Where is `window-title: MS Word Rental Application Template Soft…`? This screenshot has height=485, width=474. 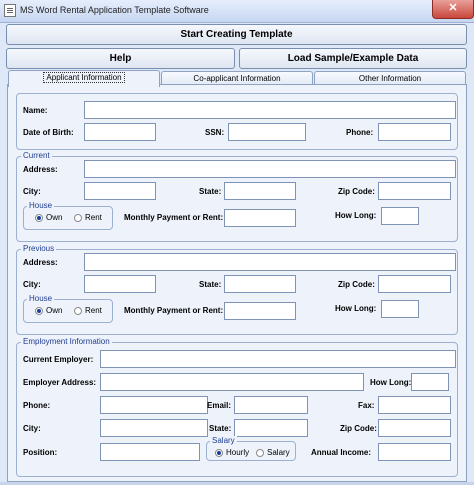 window-title: MS Word Rental Application Template Soft… is located at coordinates (114, 10).